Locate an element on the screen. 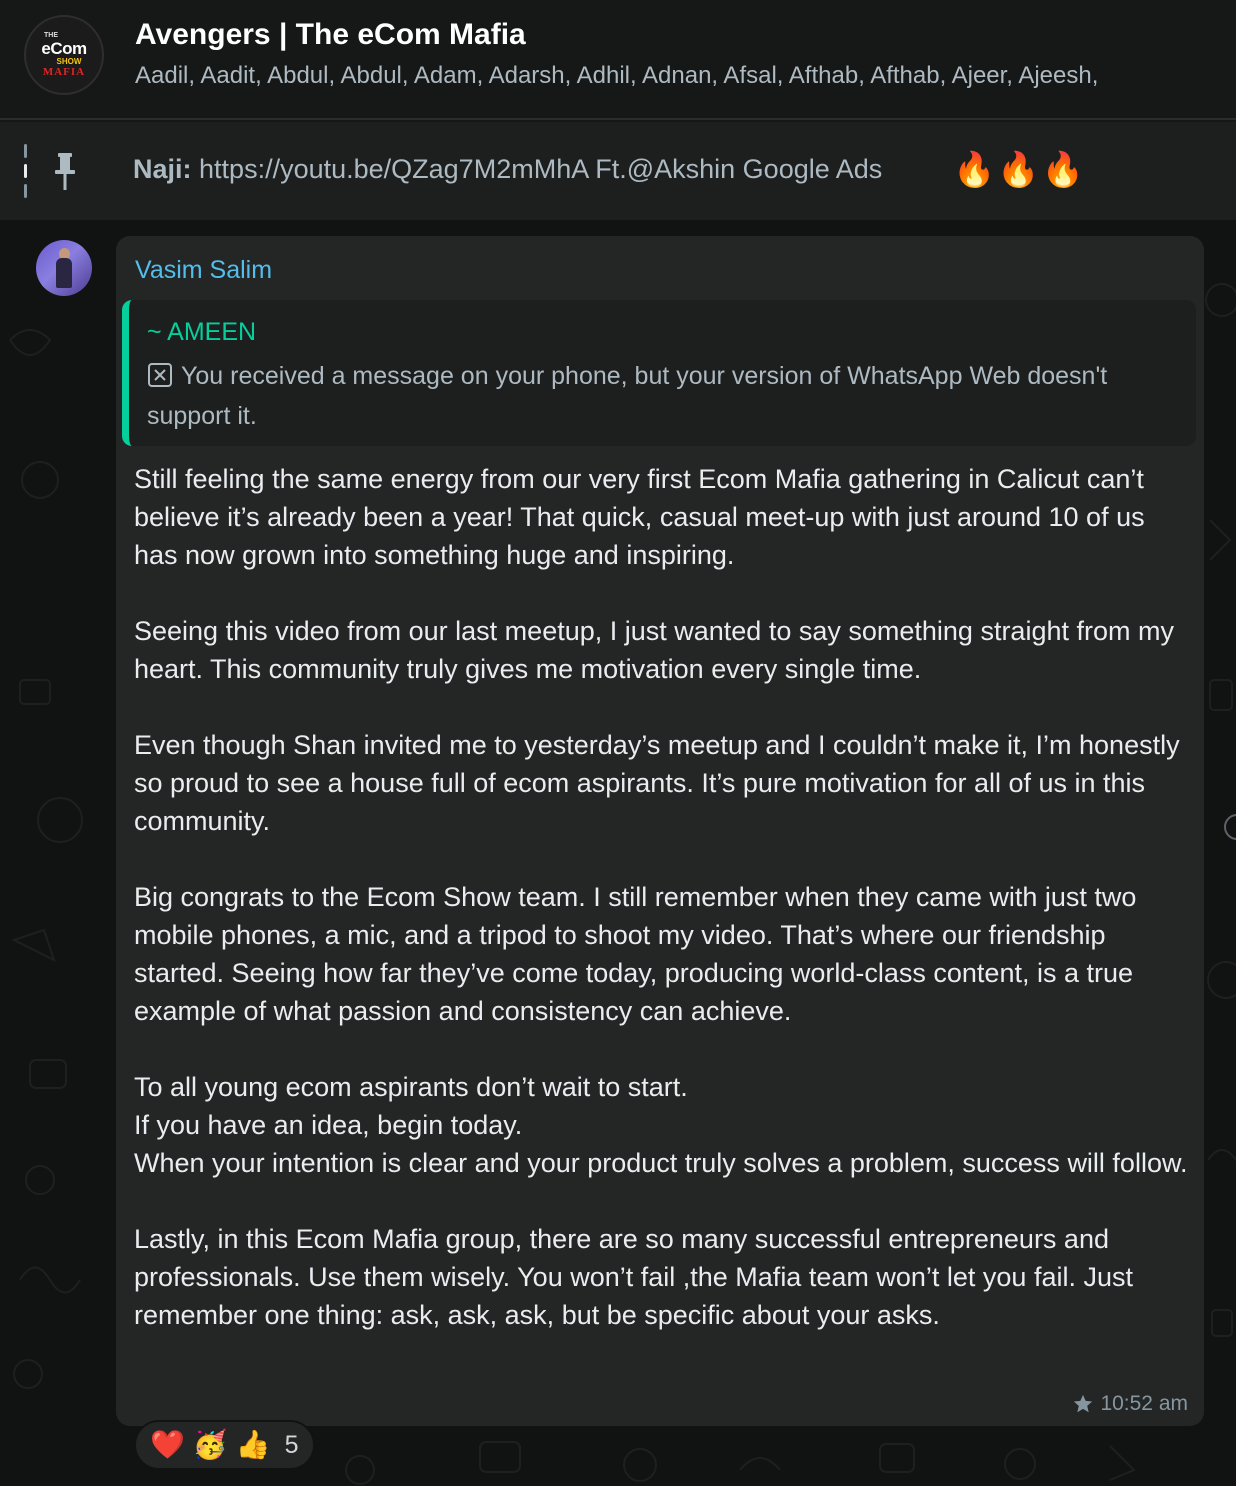  group-name: Avengers | The eCom Mafia is located at coordinates (330, 35).